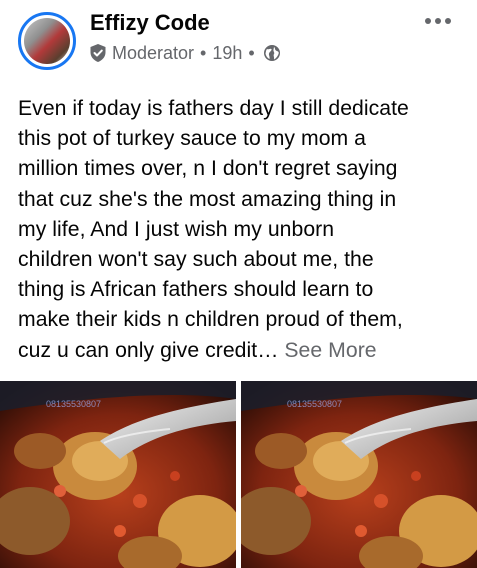 The height and width of the screenshot is (568, 477). I want to click on author-avatar, so click(47, 41).